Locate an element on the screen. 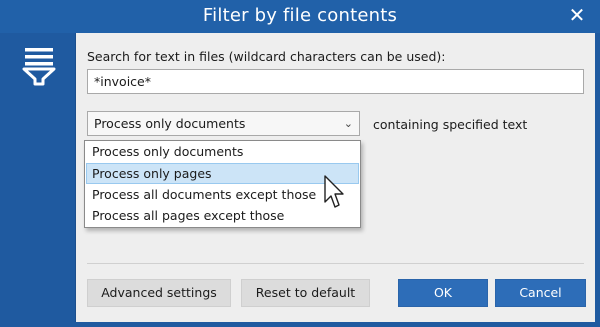 The image size is (600, 327). title-bar: Filter by file contents ✕ is located at coordinates (300, 16).